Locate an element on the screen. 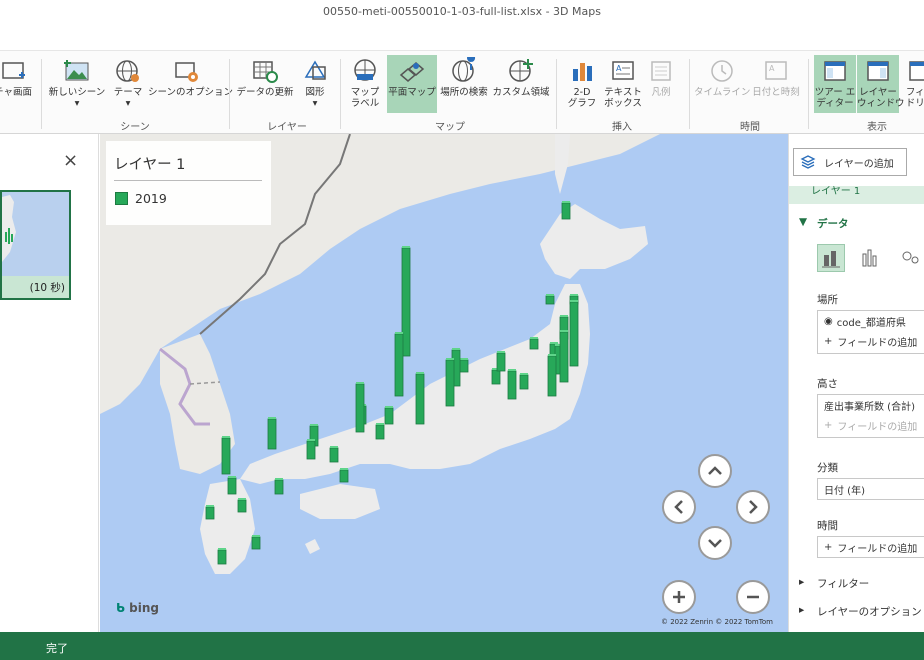  data-section: ▼ データ is located at coordinates (824, 223).